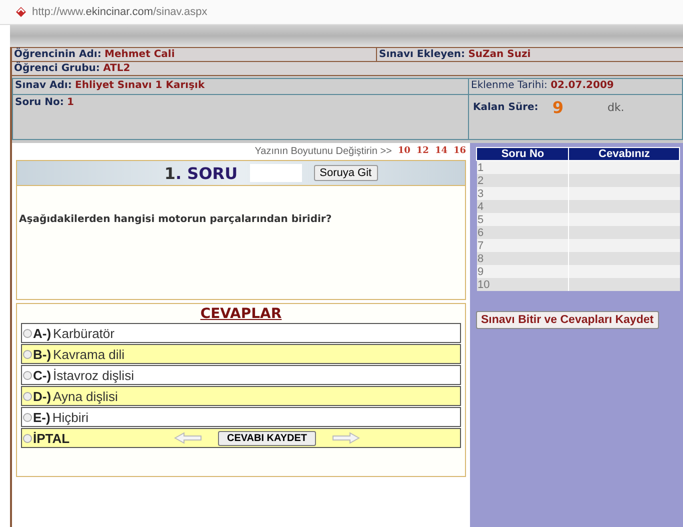  I want to click on answer-option: D-)Ayna dişlisi, so click(241, 396).